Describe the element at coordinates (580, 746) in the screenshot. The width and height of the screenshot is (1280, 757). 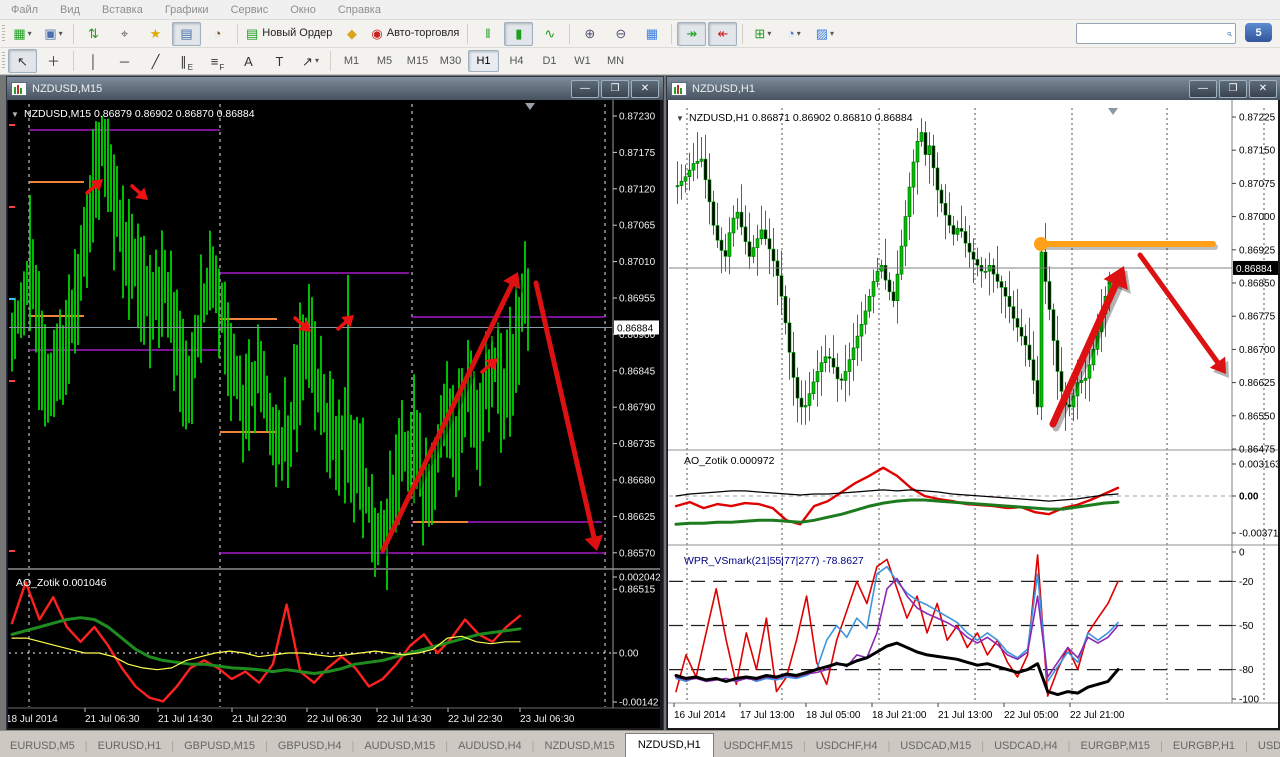
I see `chart-tab-nzdusd-m15: NZDUSD,M15` at that location.